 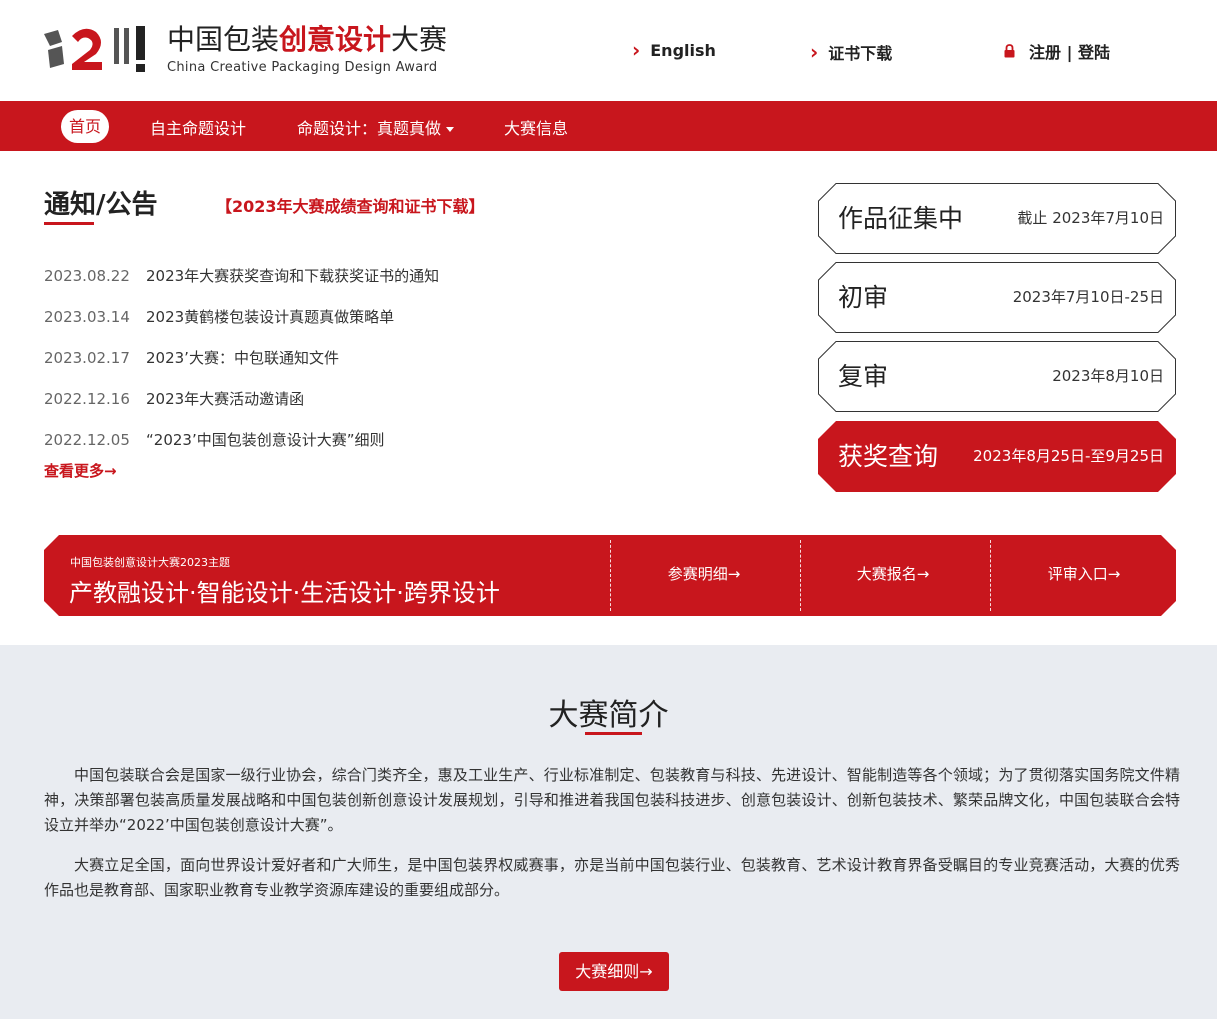 I want to click on theme-banner-caption: 中国包装创意设计大赛2023主题, so click(x=150, y=562).